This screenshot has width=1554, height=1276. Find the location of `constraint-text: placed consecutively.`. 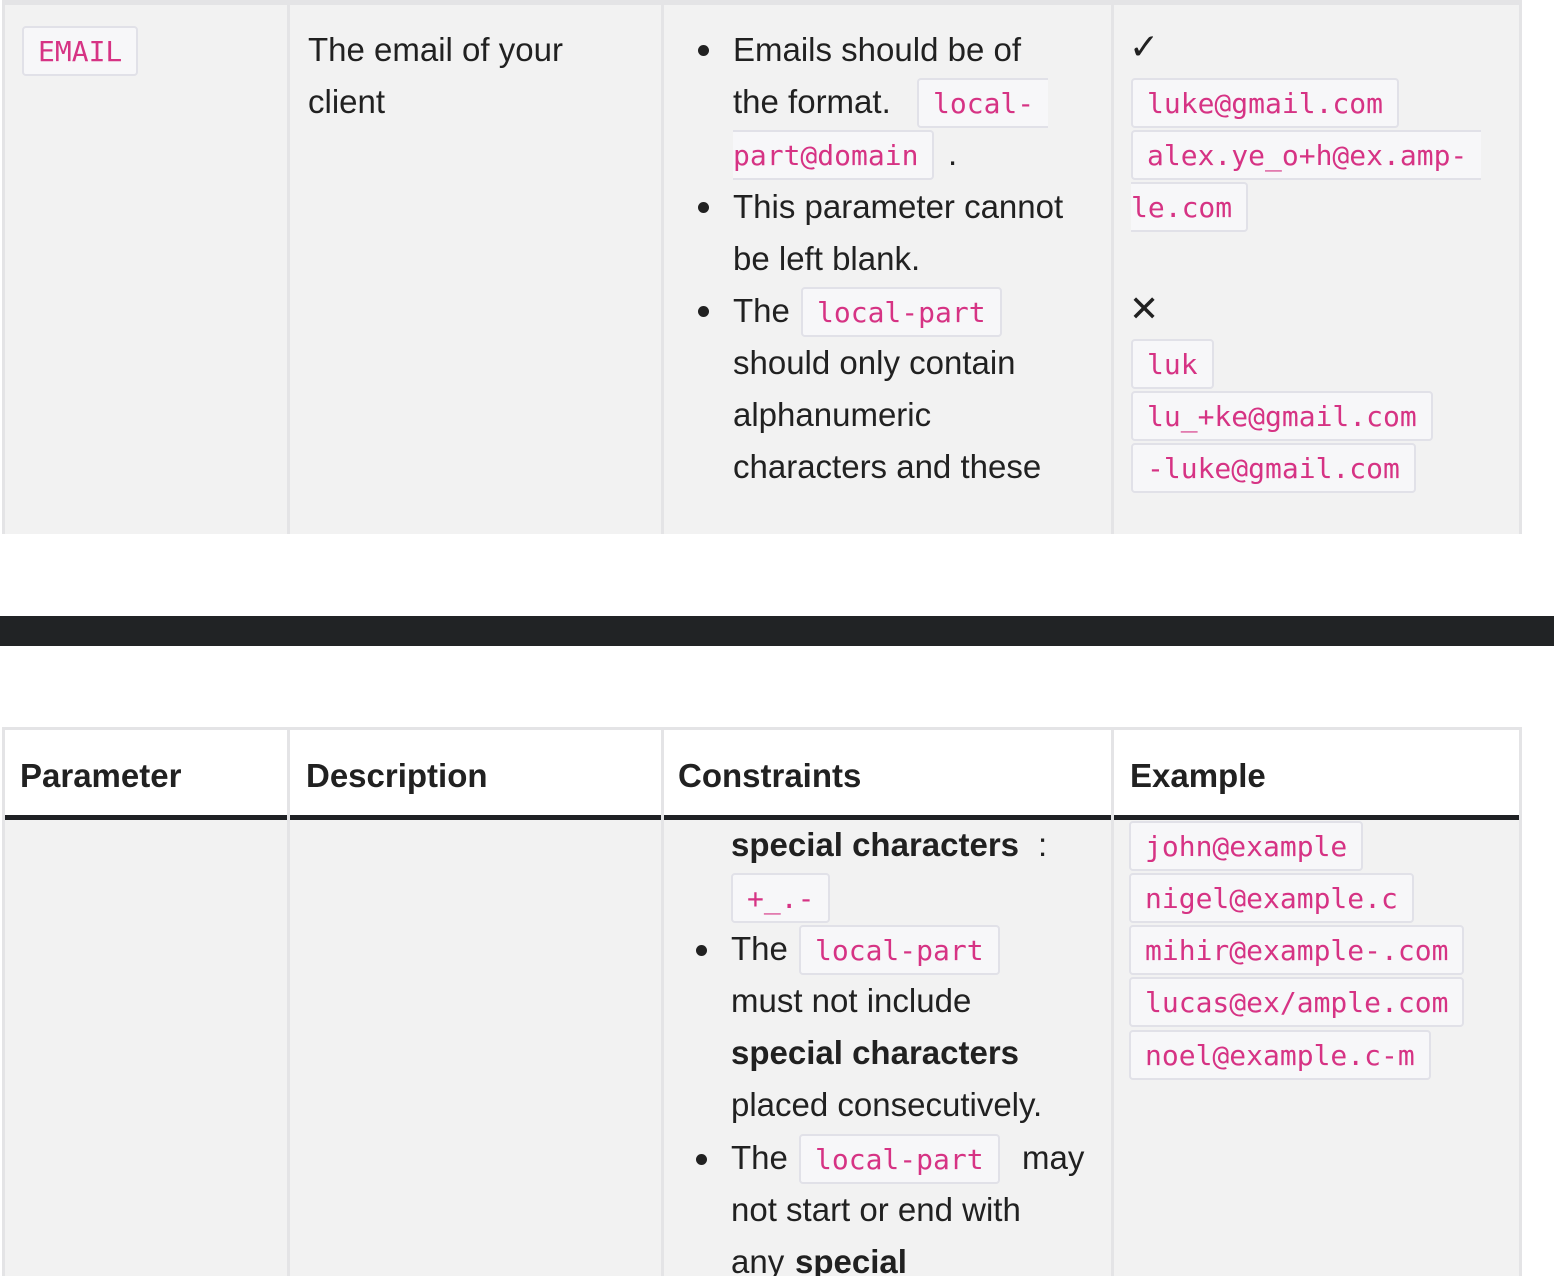

constraint-text: placed consecutively. is located at coordinates (887, 1104).